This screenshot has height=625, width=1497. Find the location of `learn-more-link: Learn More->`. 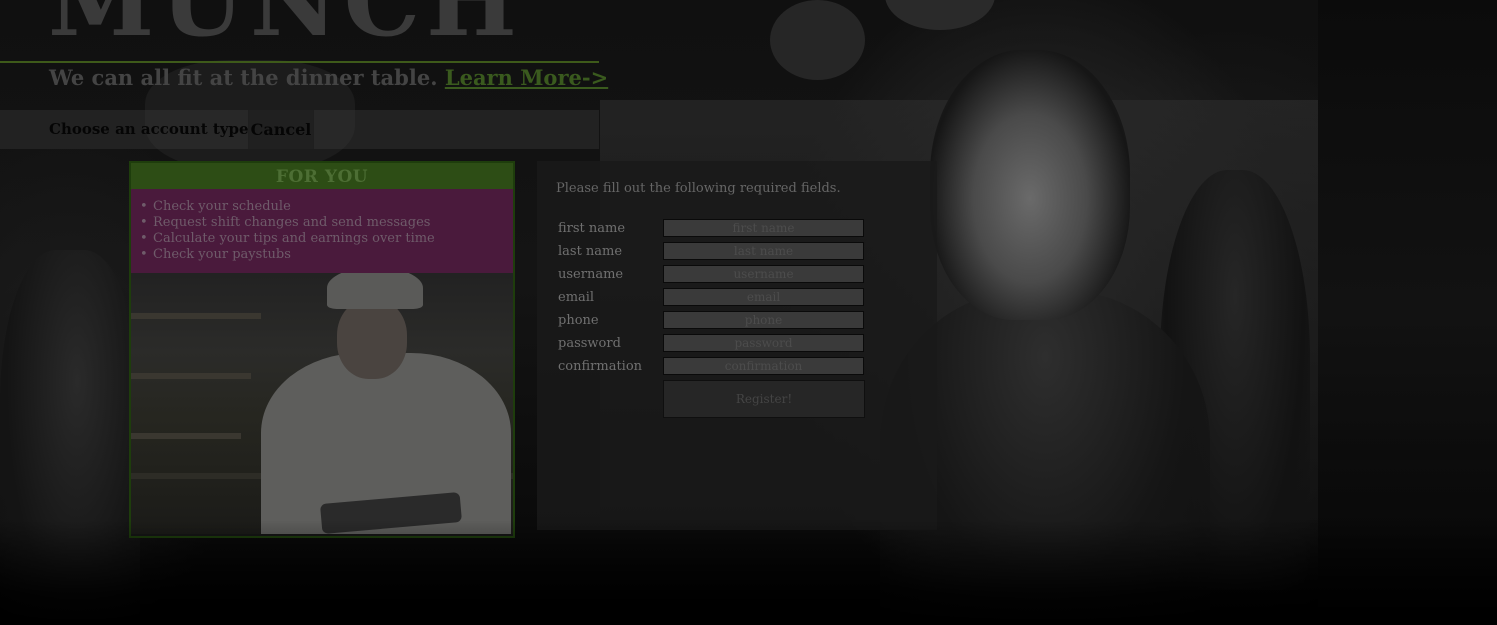

learn-more-link: Learn More-> is located at coordinates (526, 77).